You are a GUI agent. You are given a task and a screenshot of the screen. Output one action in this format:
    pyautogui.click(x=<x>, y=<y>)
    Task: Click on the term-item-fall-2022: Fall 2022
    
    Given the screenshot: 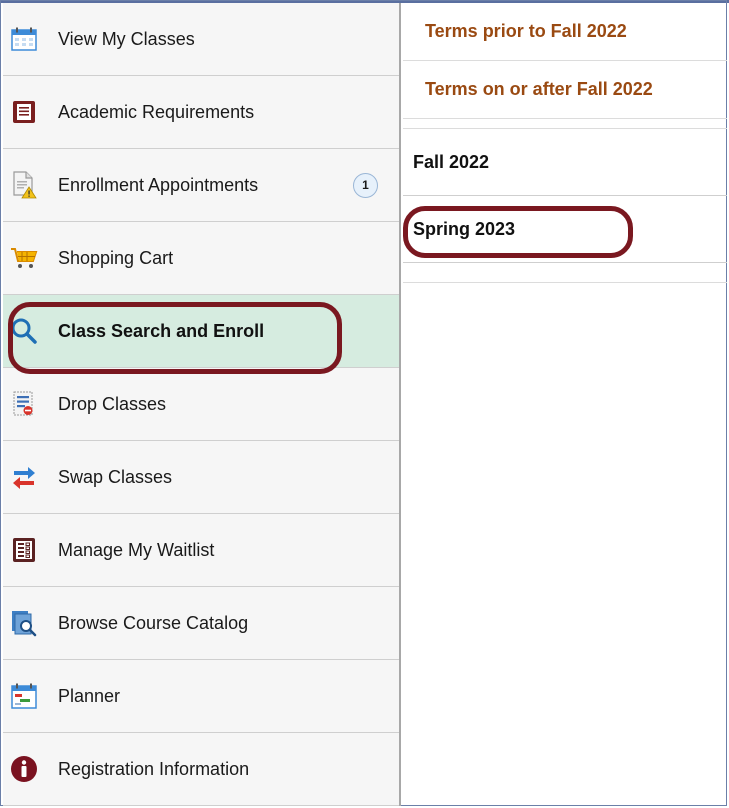 What is the action you would take?
    pyautogui.click(x=565, y=162)
    